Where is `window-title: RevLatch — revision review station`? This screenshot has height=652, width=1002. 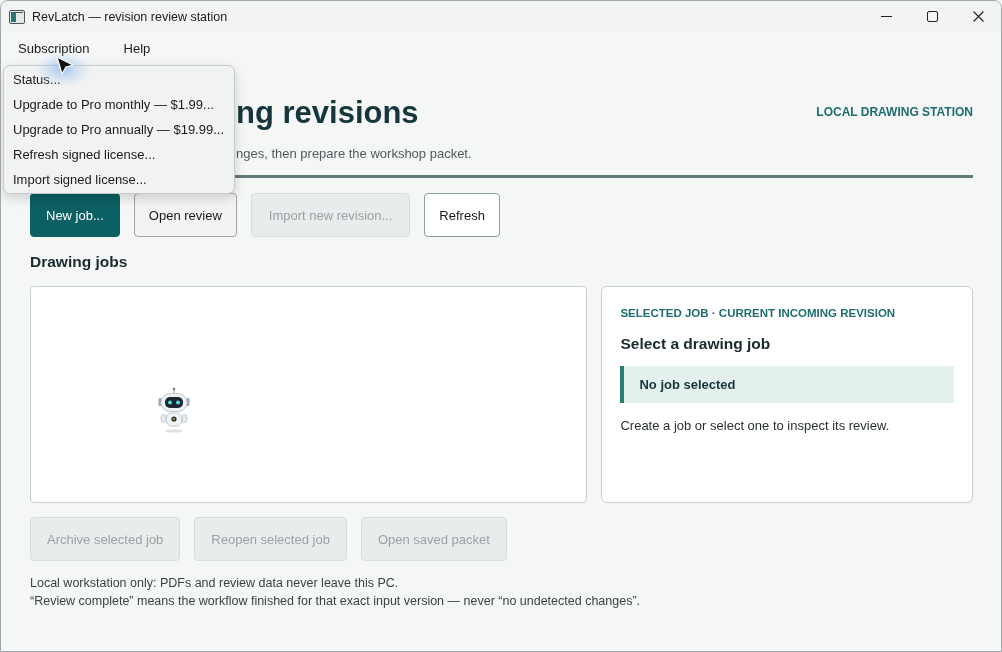
window-title: RevLatch — revision review station is located at coordinates (130, 16).